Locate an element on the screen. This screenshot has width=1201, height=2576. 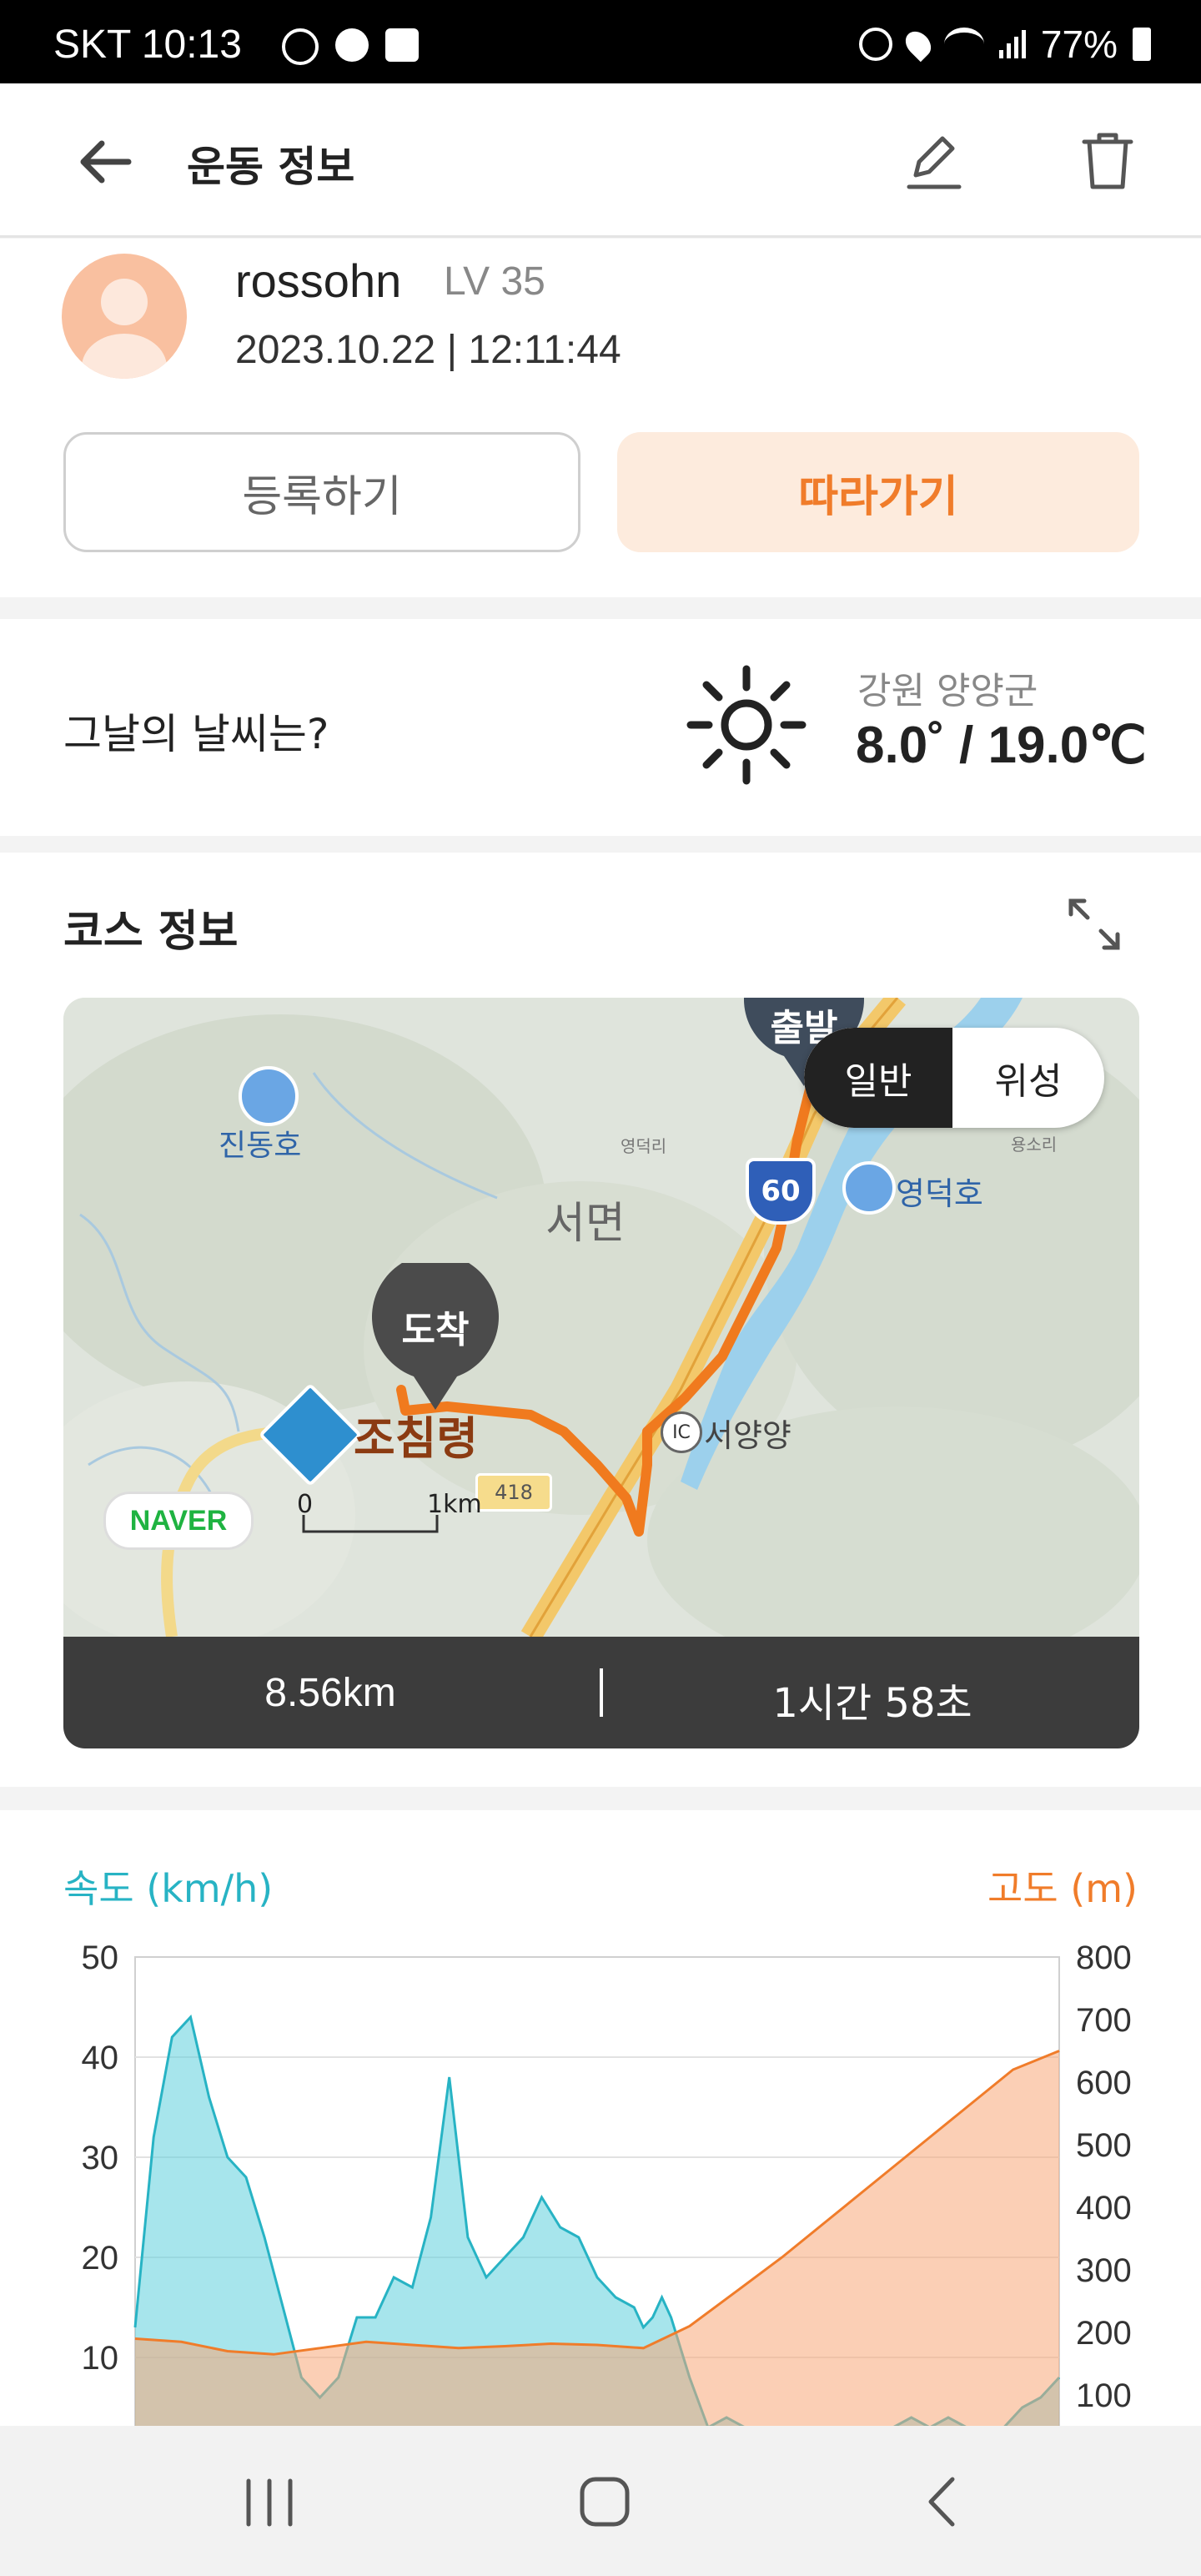
altitude-tick-label: 400 is located at coordinates (1104, 2208).